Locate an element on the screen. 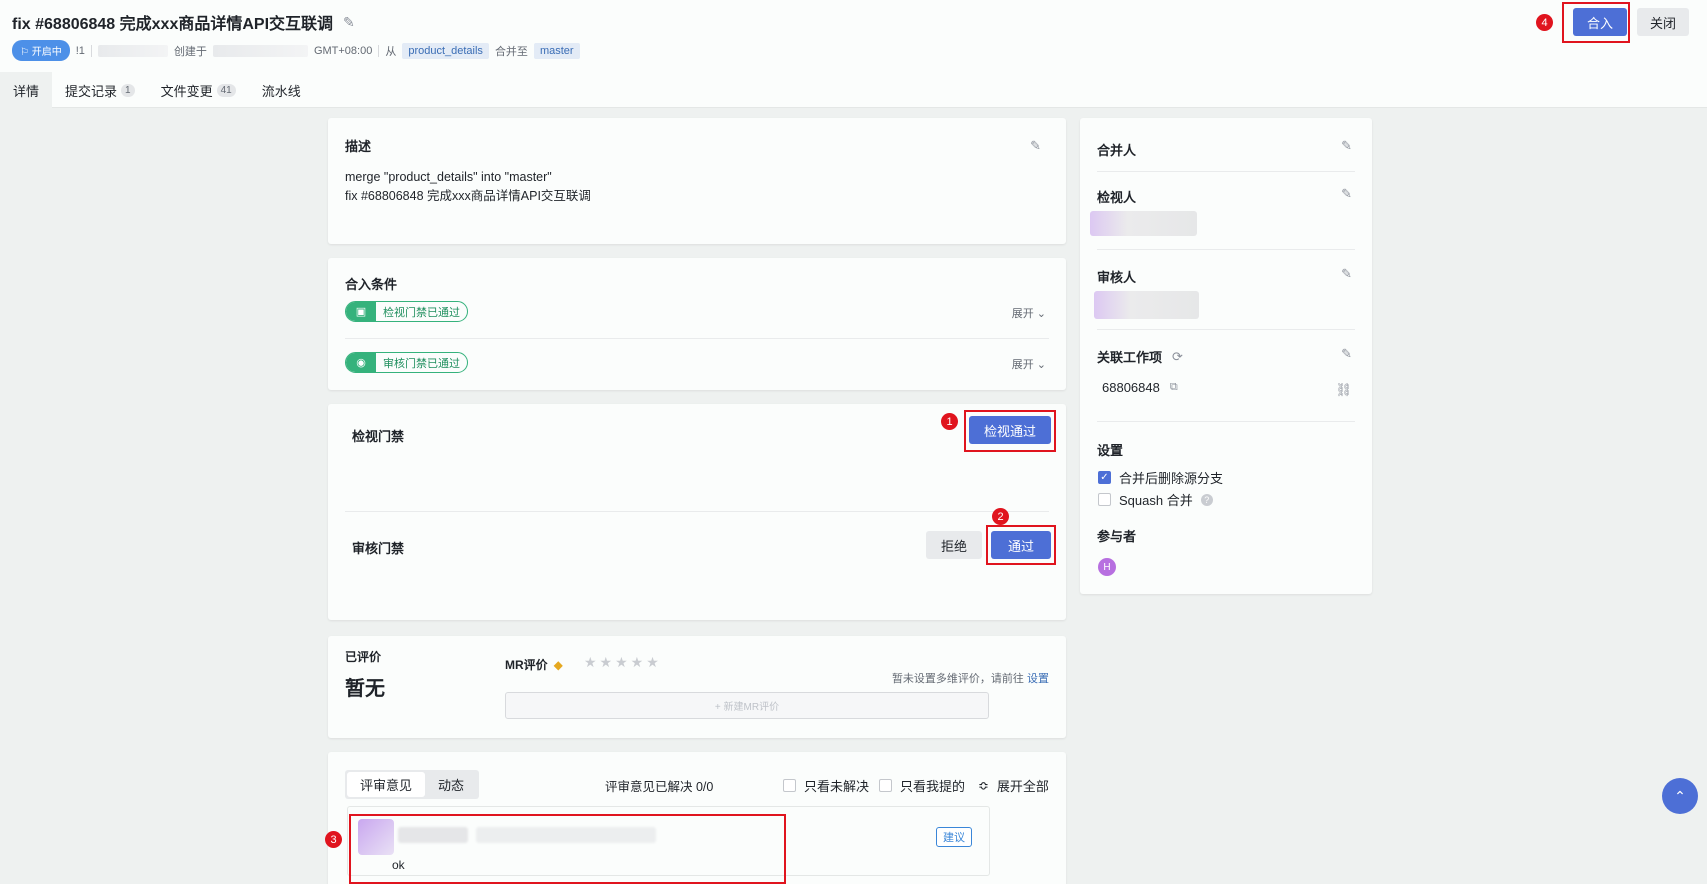 Image resolution: width=1707 pixels, height=884 pixels. only-mine-filter: 只看我提的 is located at coordinates (922, 785).